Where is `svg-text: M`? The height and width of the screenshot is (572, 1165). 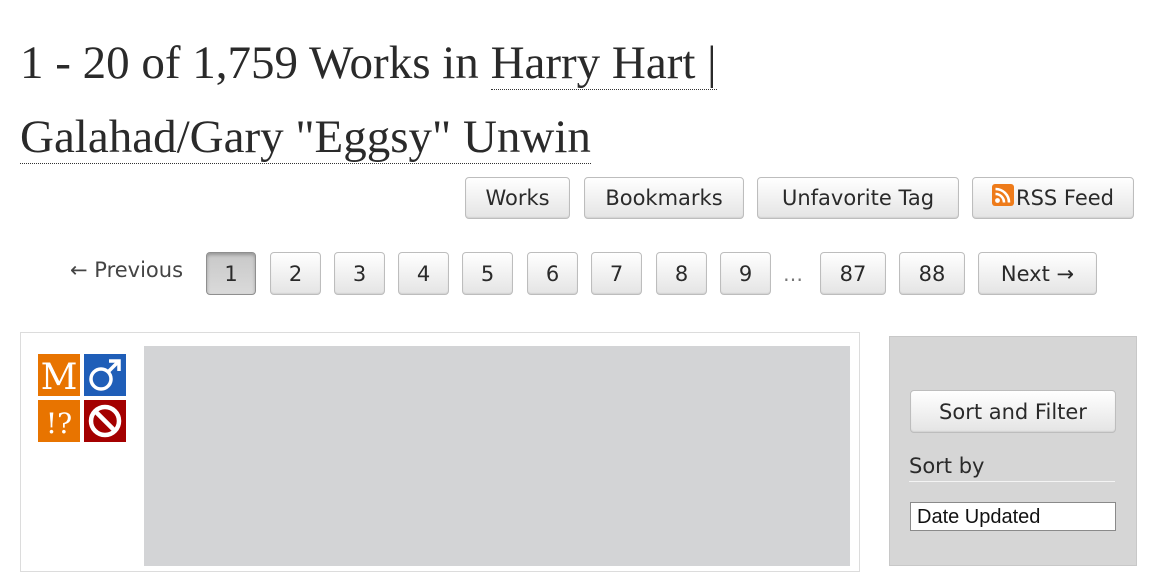
svg-text: M is located at coordinates (59, 376).